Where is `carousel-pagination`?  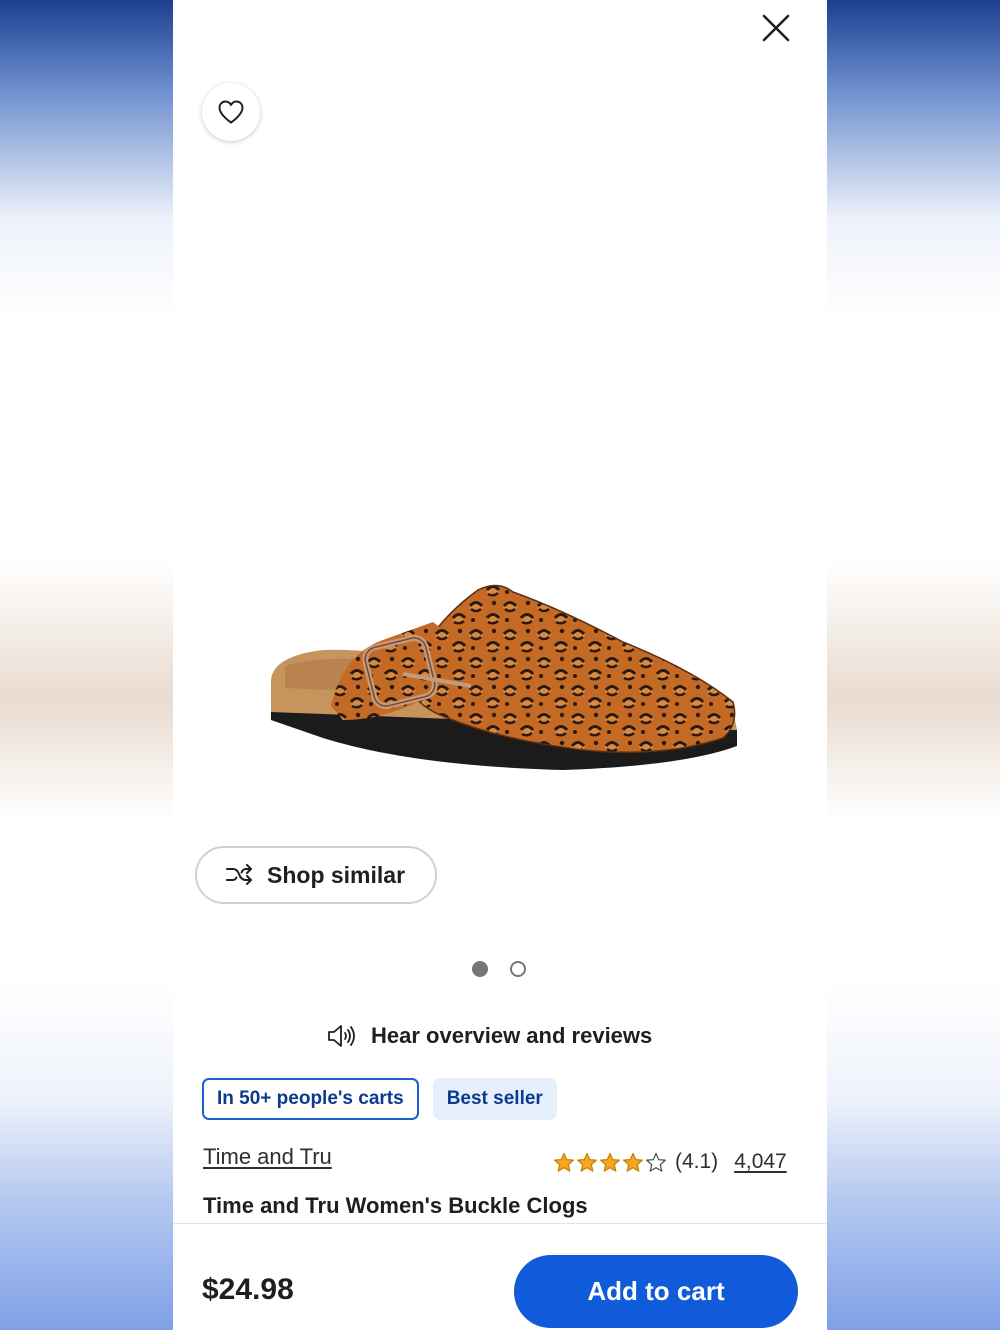
carousel-pagination is located at coordinates (499, 969).